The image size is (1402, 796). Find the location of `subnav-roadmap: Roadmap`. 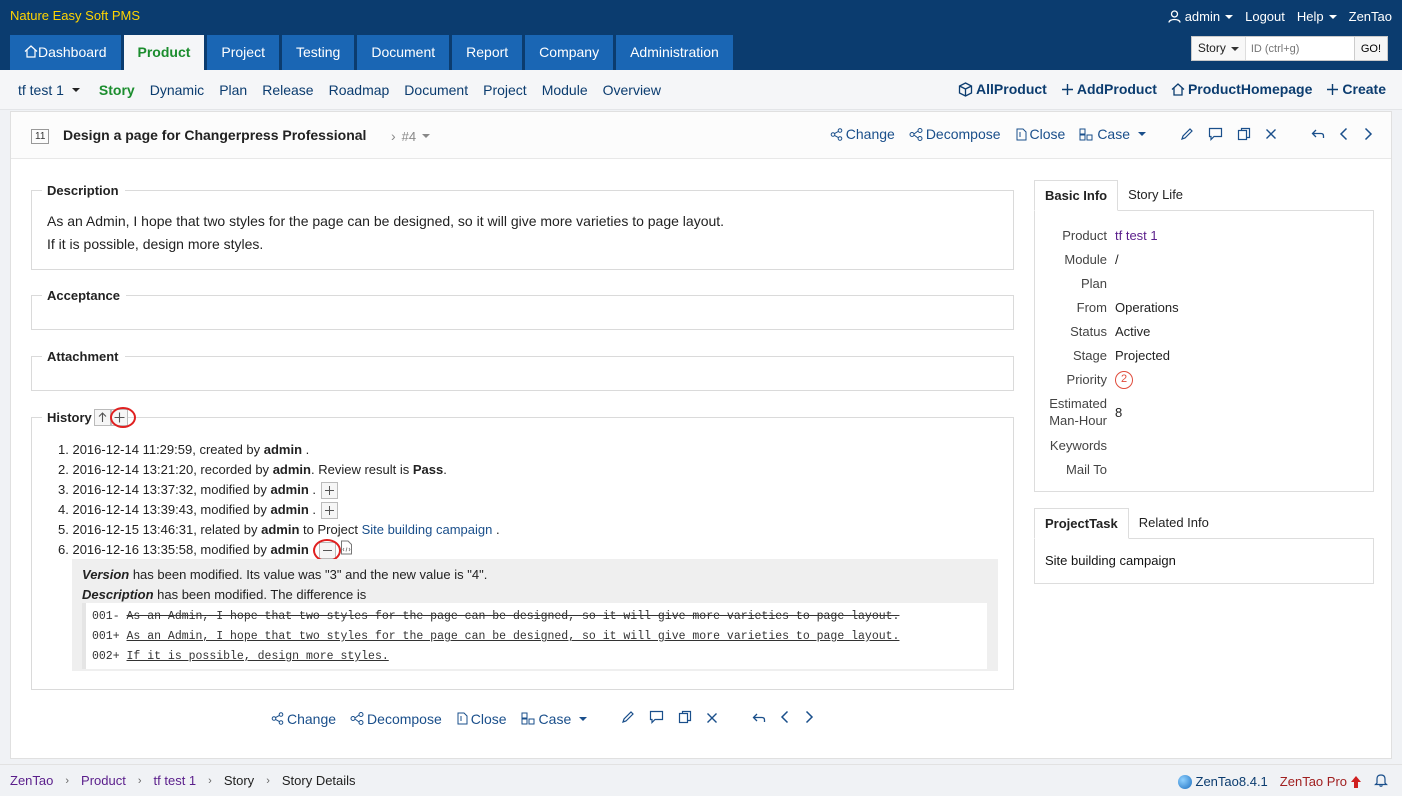

subnav-roadmap: Roadmap is located at coordinates (359, 90).